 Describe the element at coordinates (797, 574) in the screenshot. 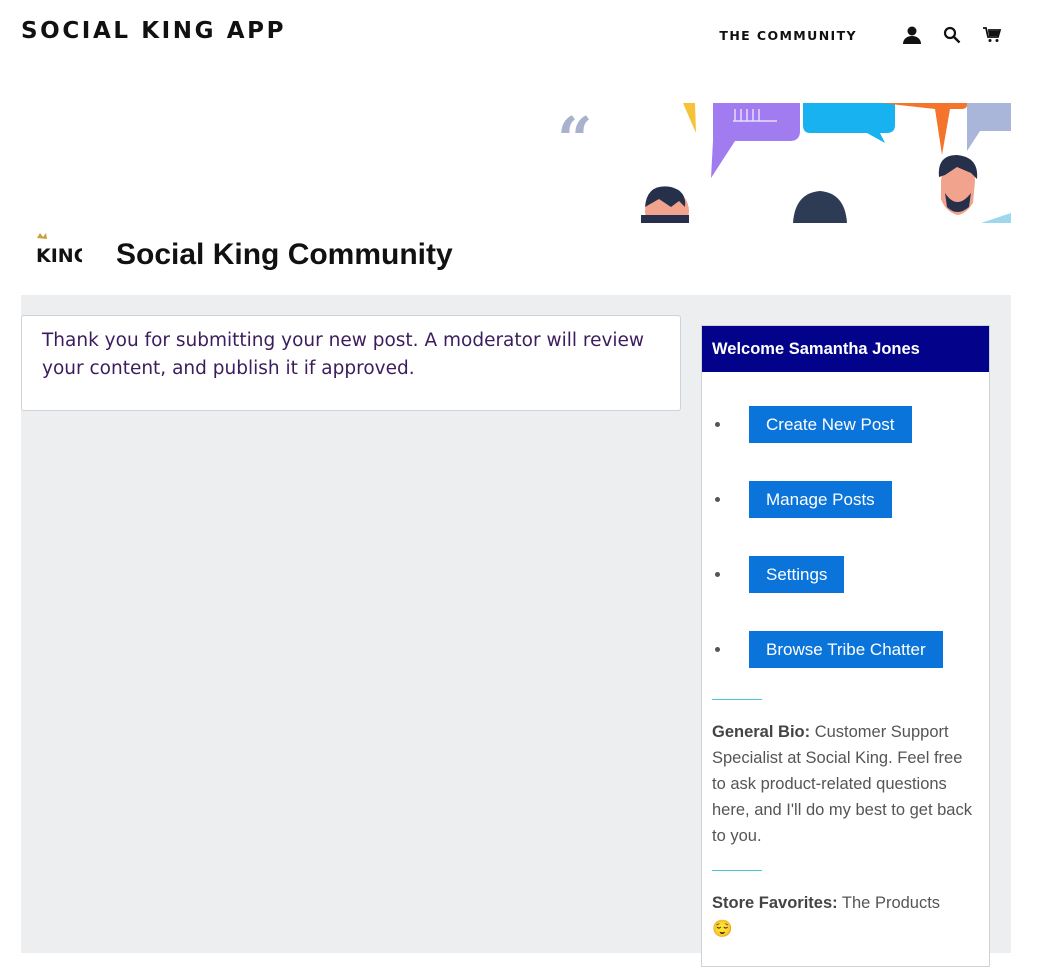

I see `settings-button: Settings` at that location.